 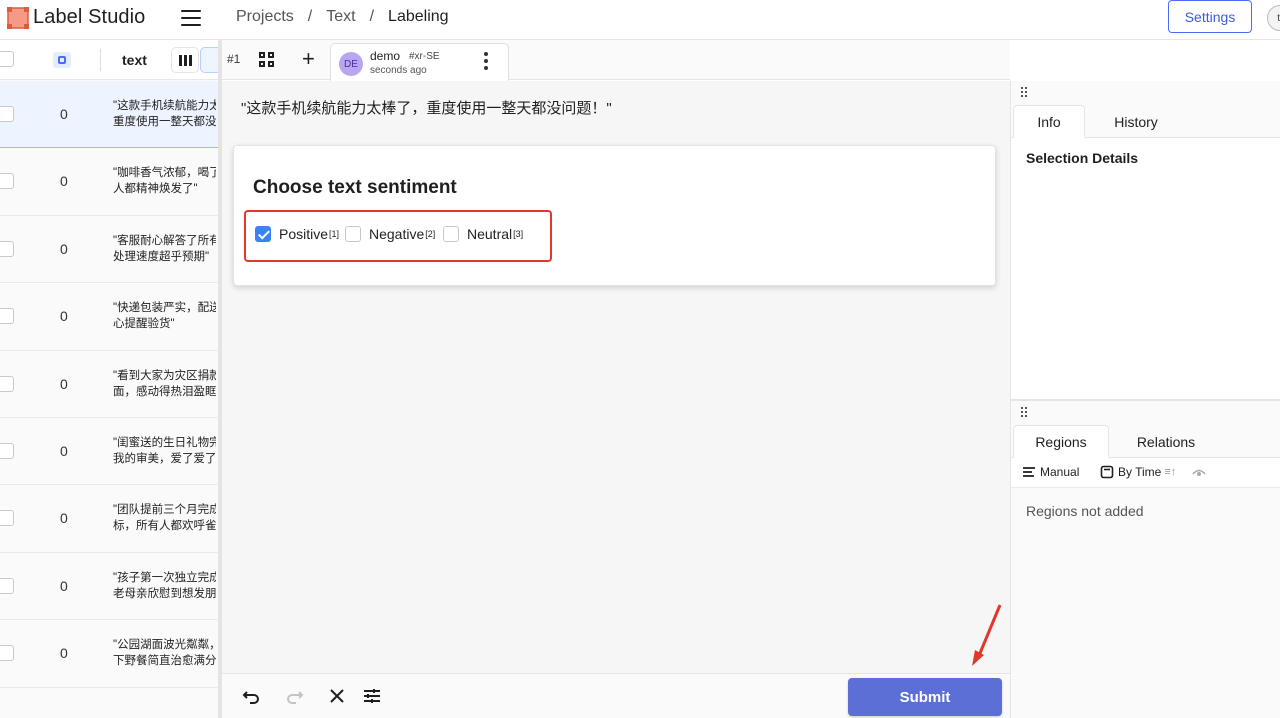 I want to click on undo-icon, so click(x=252, y=696).